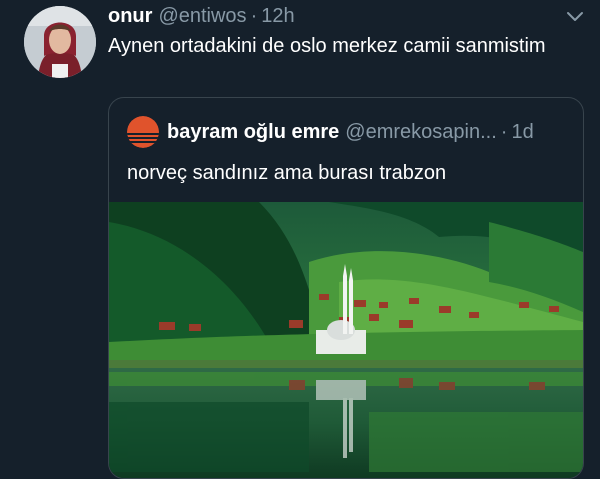  What do you see at coordinates (130, 16) in the screenshot?
I see `author-name: onur` at bounding box center [130, 16].